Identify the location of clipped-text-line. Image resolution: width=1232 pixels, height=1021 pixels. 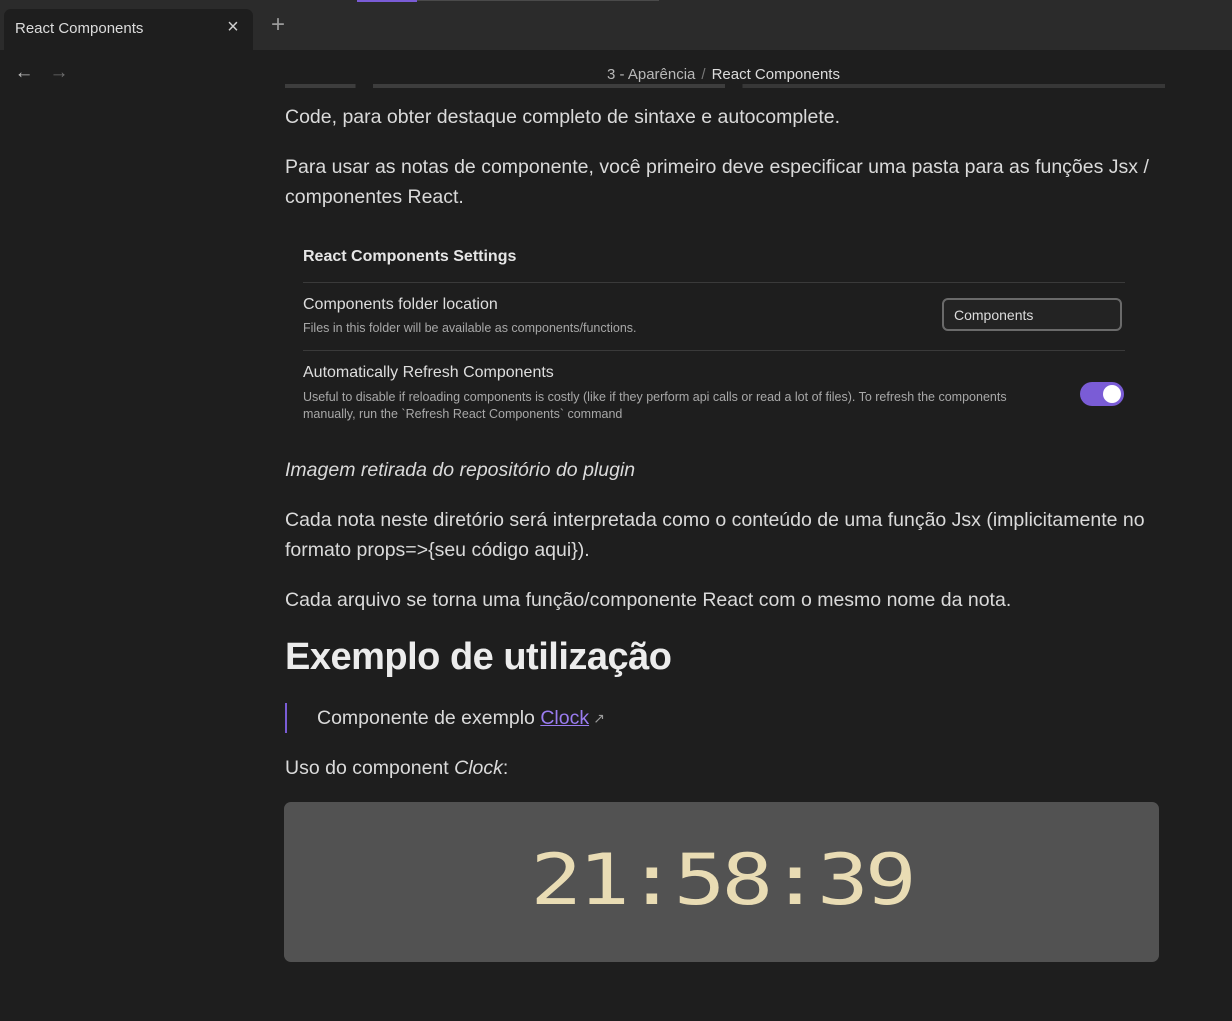
(725, 83).